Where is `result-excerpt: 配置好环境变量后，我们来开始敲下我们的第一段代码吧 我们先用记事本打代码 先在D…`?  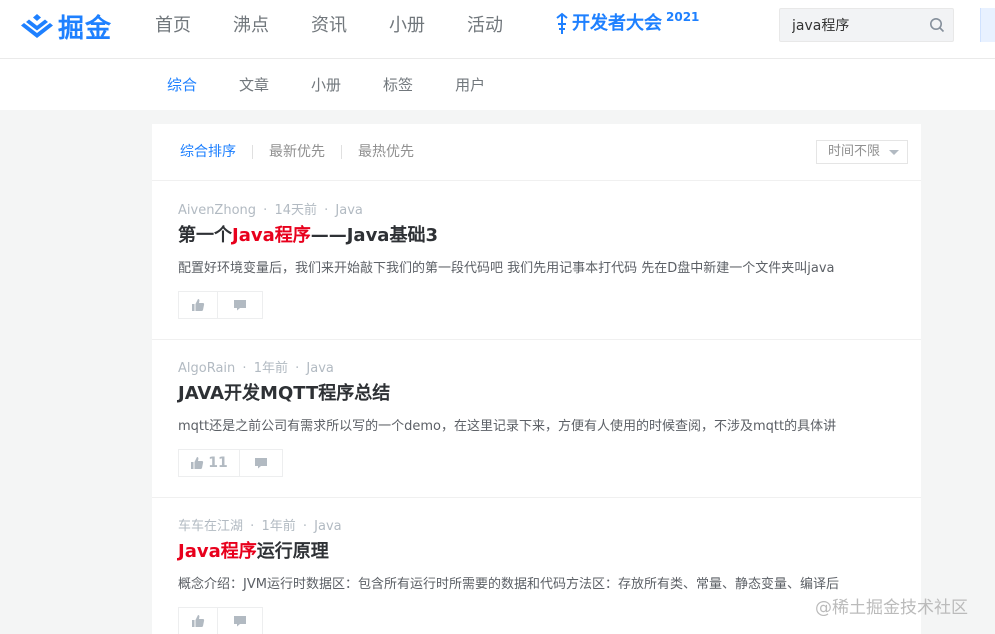 result-excerpt: 配置好环境变量后，我们来开始敲下我们的第一段代码吧 我们先用记事本打代码 先在D… is located at coordinates (506, 268).